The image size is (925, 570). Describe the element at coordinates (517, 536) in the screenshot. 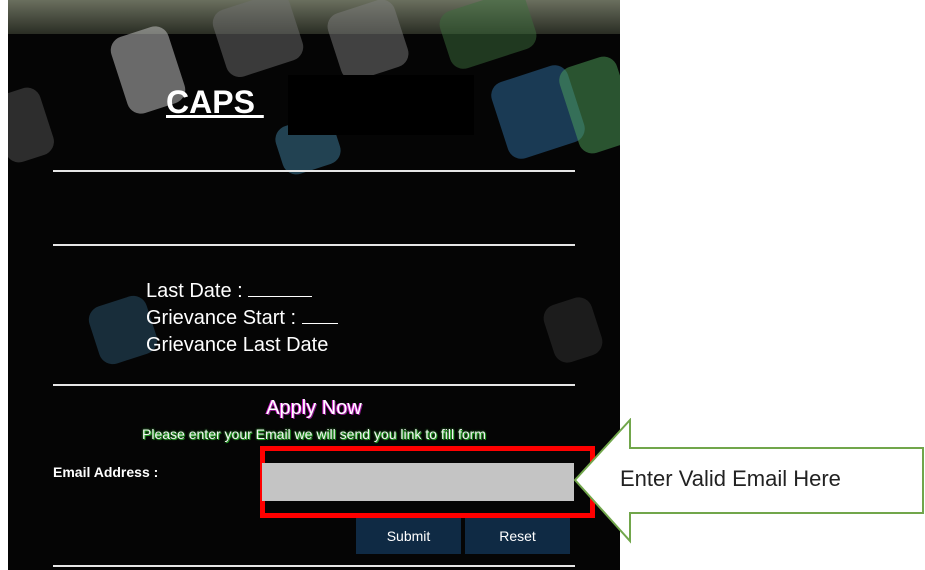

I see `reset-button: Reset` at that location.